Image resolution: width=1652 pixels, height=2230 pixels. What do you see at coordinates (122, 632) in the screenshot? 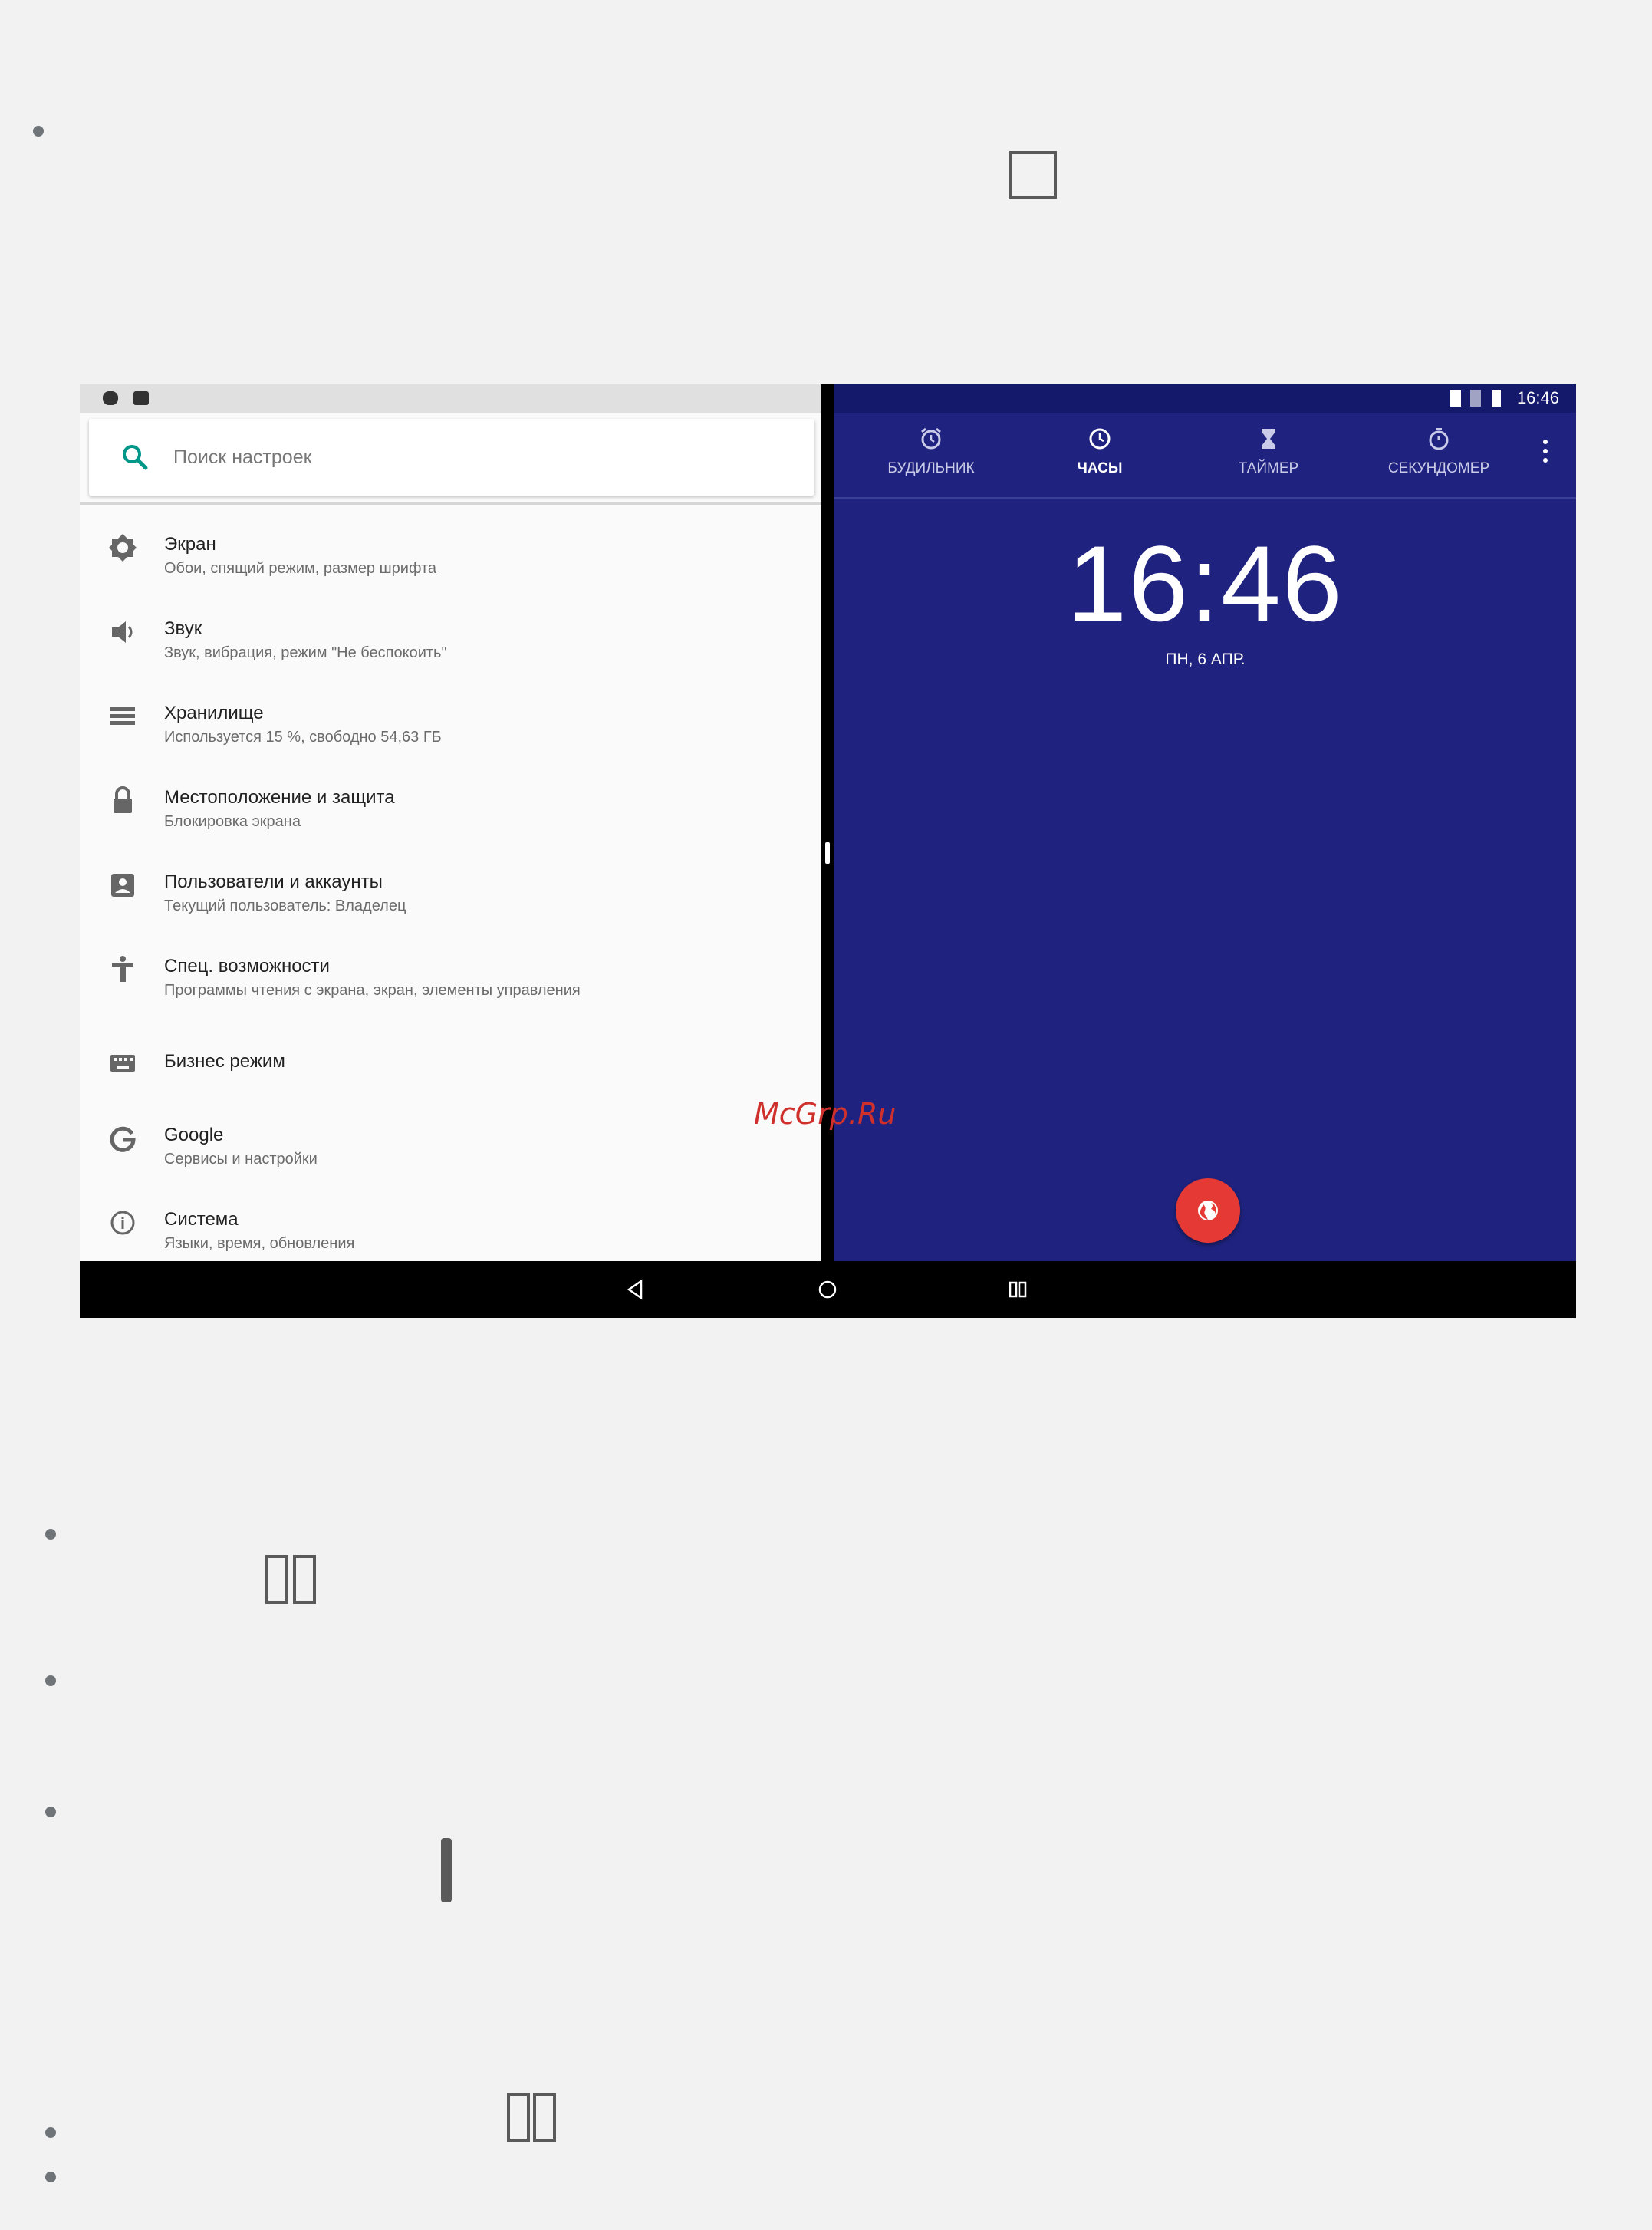
I see `volume-icon` at bounding box center [122, 632].